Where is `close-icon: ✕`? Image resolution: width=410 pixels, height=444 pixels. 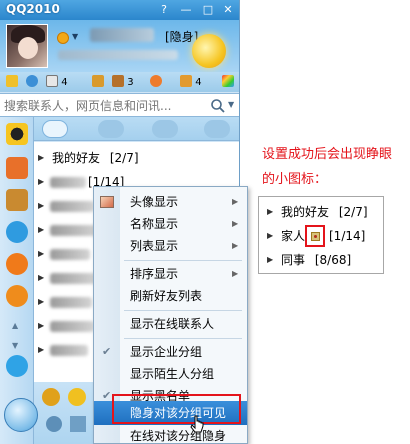 close-icon: ✕ is located at coordinates (228, 9).